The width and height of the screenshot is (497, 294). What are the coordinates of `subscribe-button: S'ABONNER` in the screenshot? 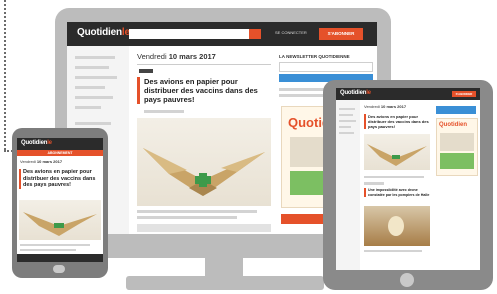 It's located at (341, 34).